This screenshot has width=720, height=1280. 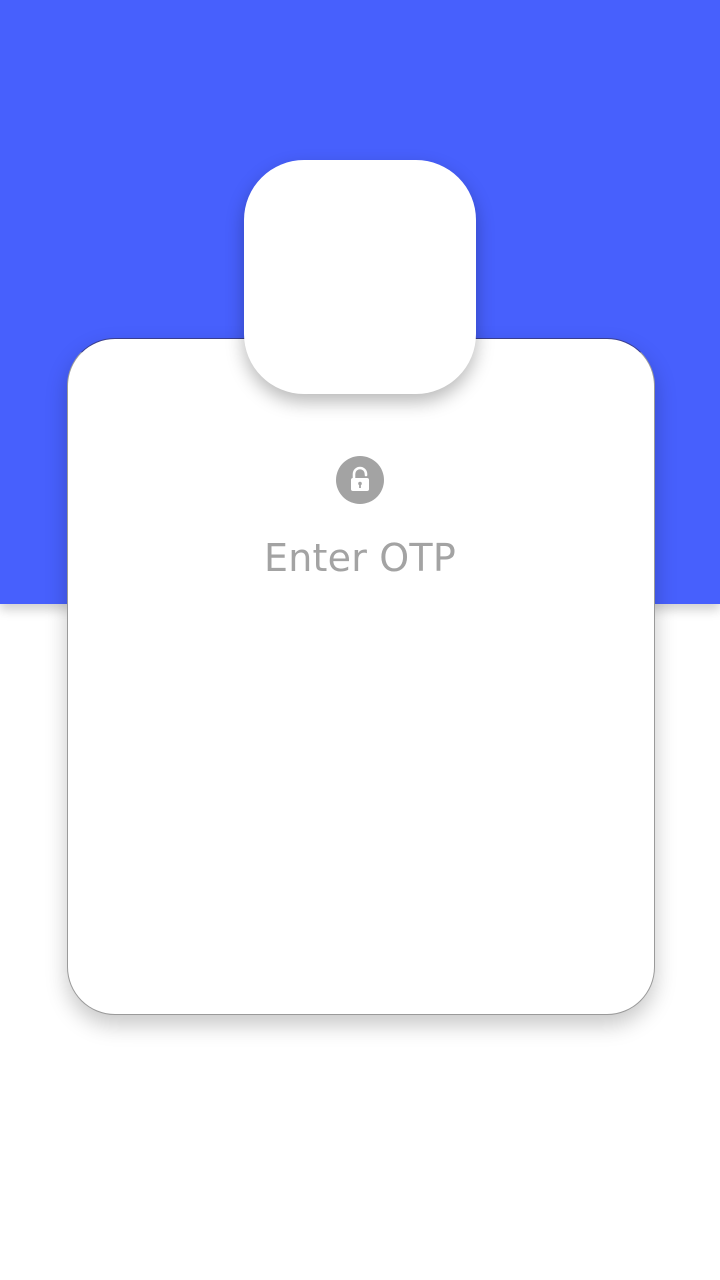 I want to click on lock-open-icon, so click(x=360, y=480).